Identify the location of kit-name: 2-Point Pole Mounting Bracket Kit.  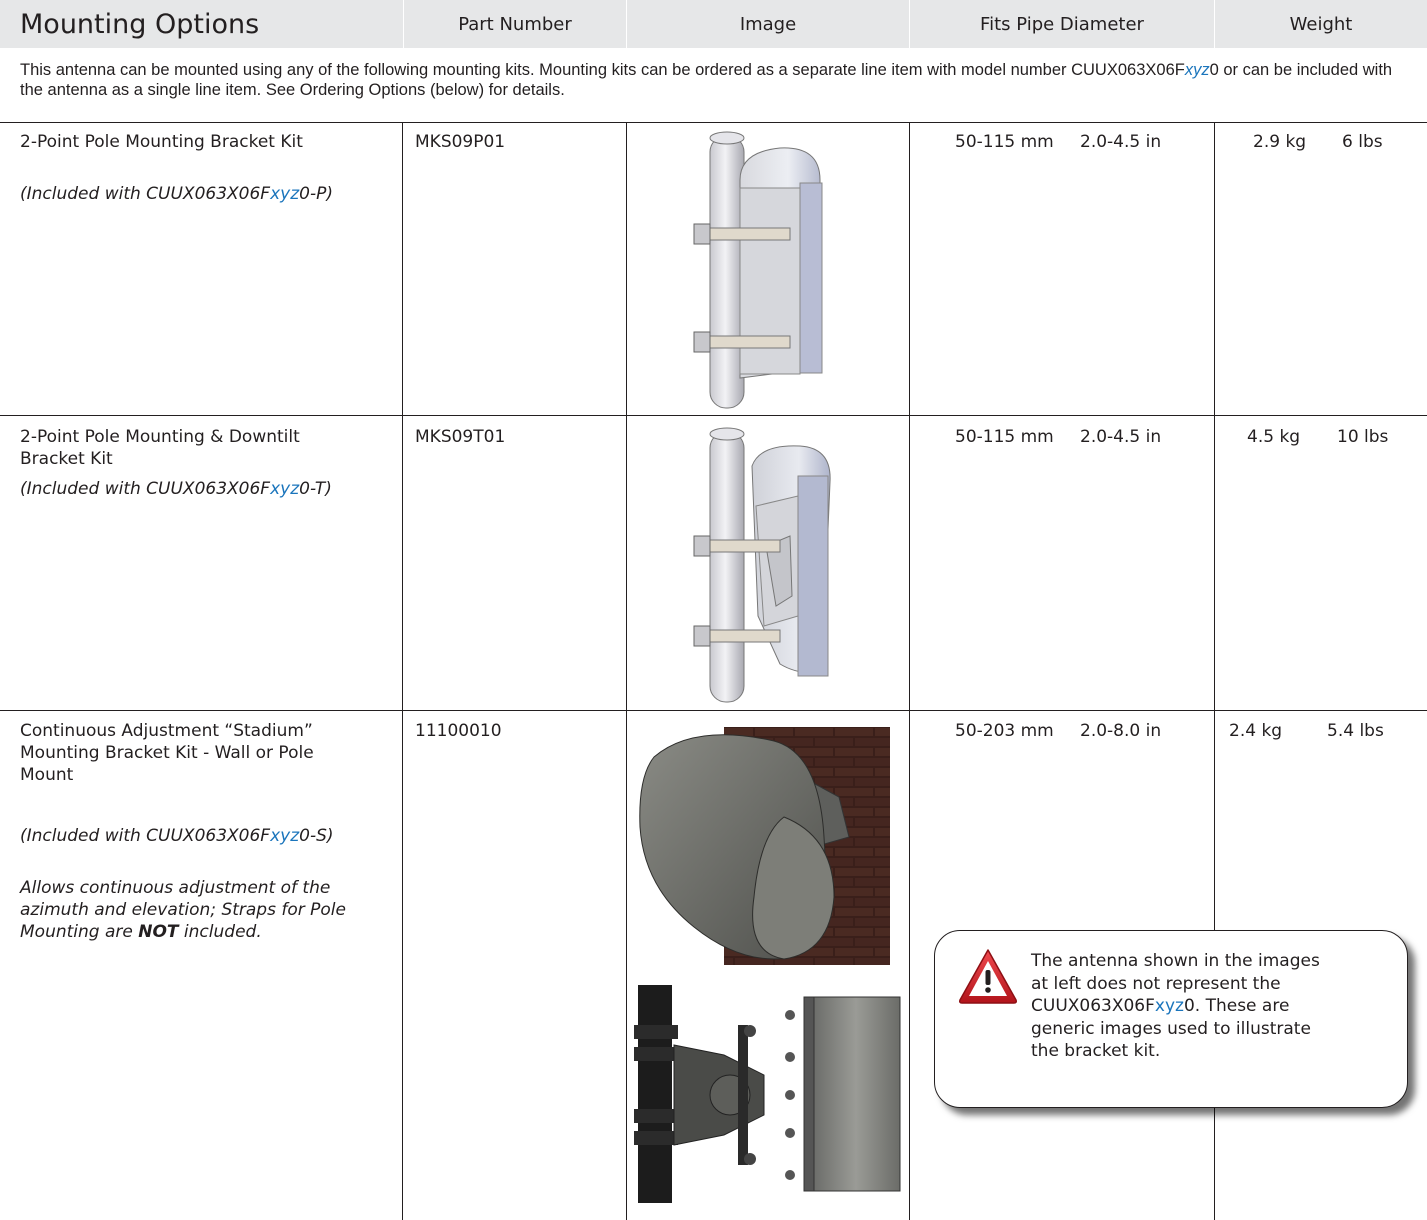
(161, 142).